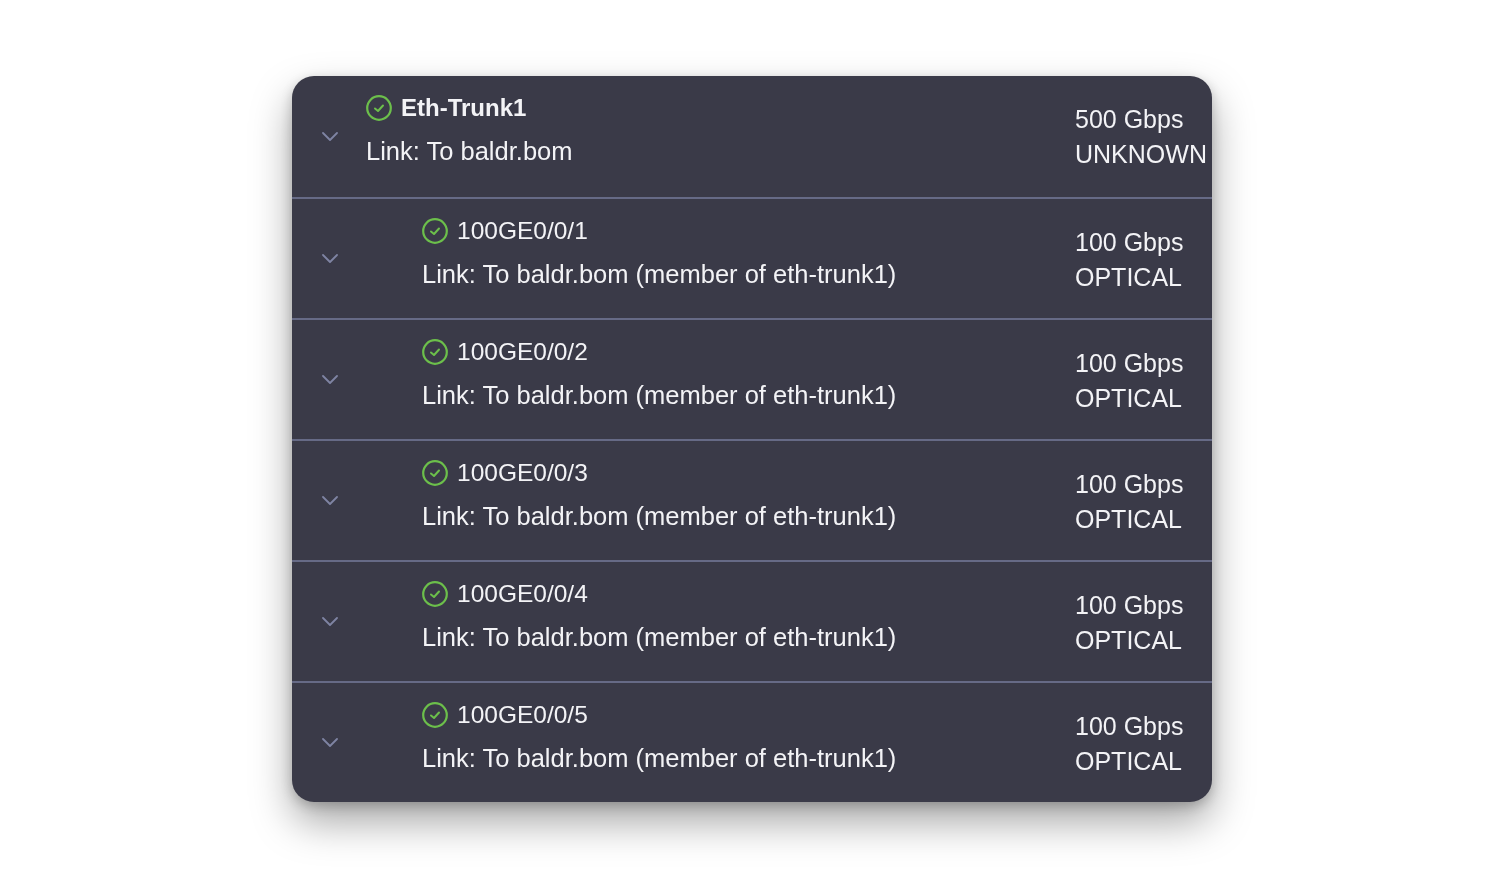 Image resolution: width=1500 pixels, height=876 pixels. Describe the element at coordinates (1130, 119) in the screenshot. I see `speed-text: 500 Gbps` at that location.